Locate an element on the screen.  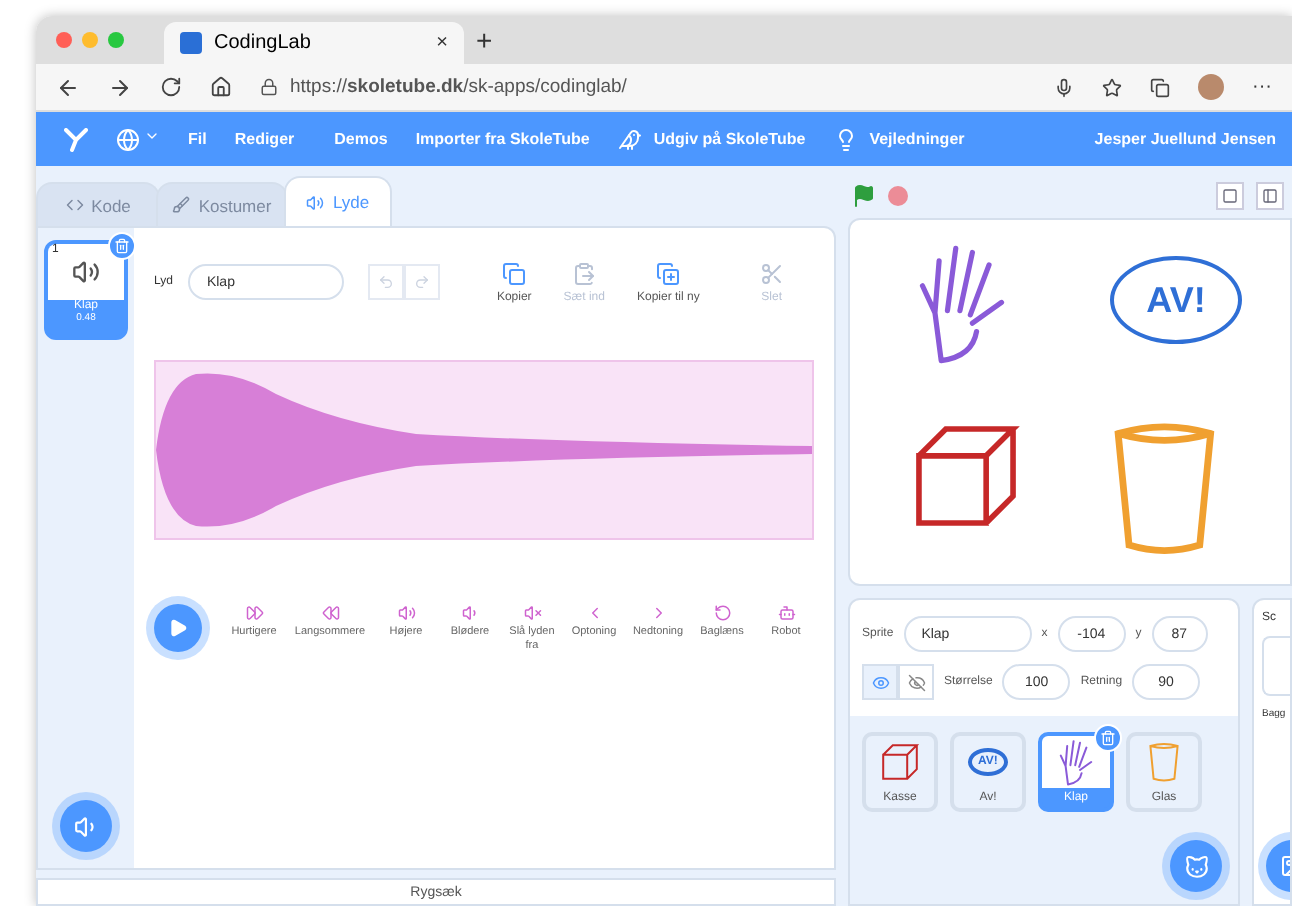
back-icon is located at coordinates (68, 87).